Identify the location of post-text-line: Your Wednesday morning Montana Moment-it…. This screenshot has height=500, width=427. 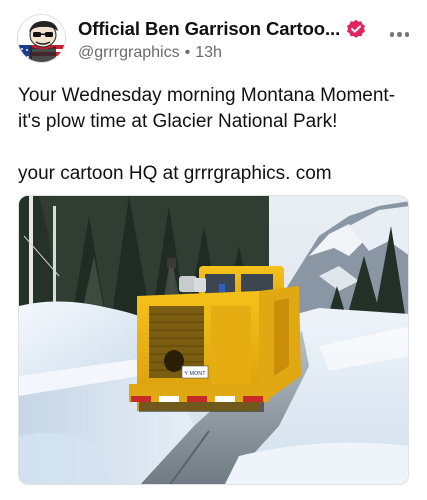
(207, 108).